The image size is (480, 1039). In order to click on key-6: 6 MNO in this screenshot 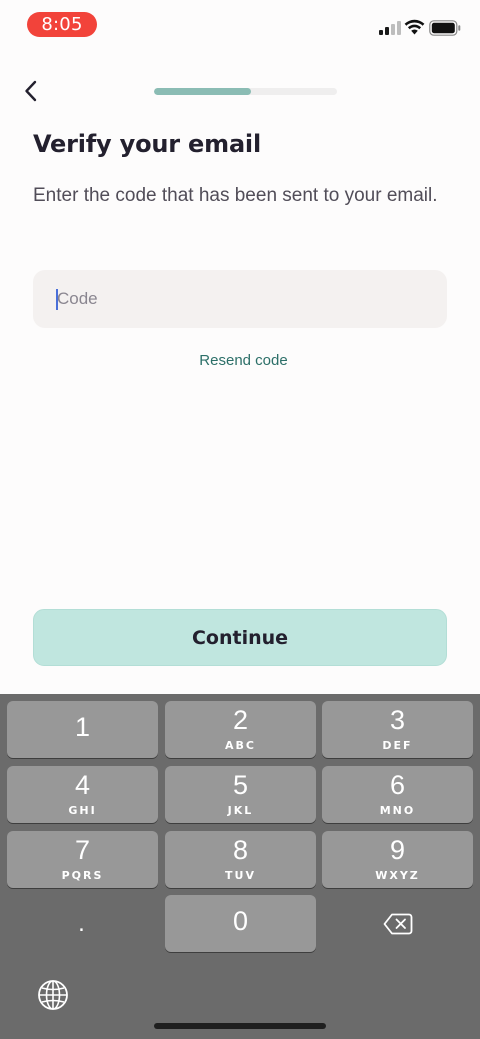, I will do `click(397, 794)`.